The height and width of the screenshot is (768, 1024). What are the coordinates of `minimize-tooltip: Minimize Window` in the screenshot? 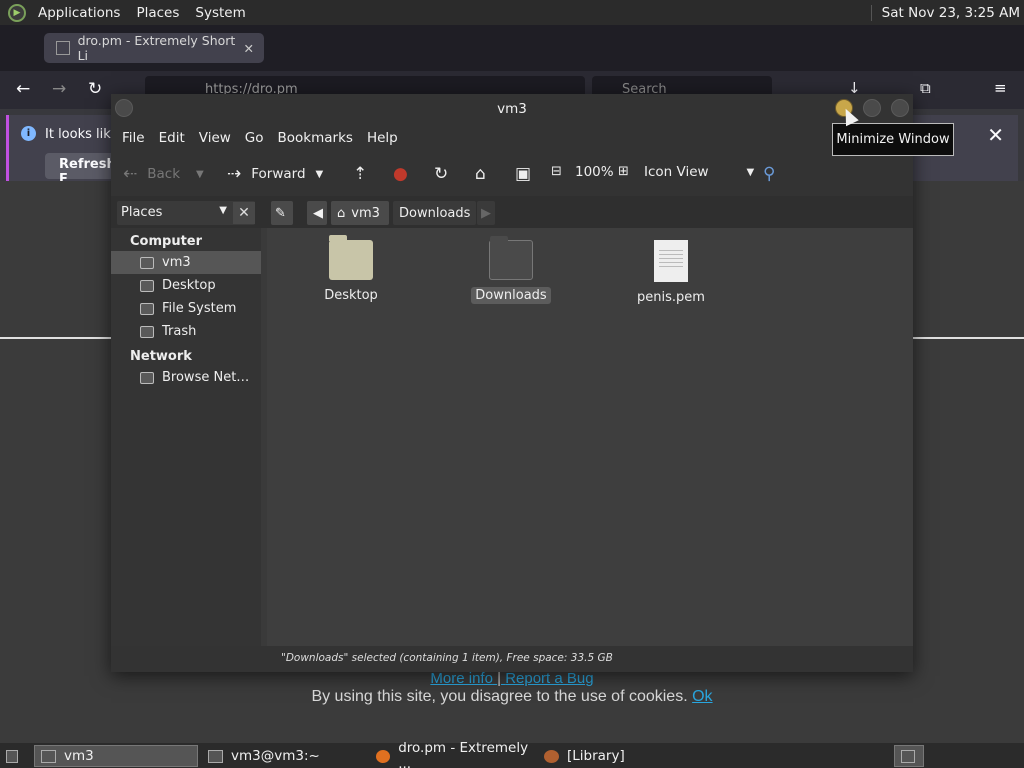 It's located at (893, 139).